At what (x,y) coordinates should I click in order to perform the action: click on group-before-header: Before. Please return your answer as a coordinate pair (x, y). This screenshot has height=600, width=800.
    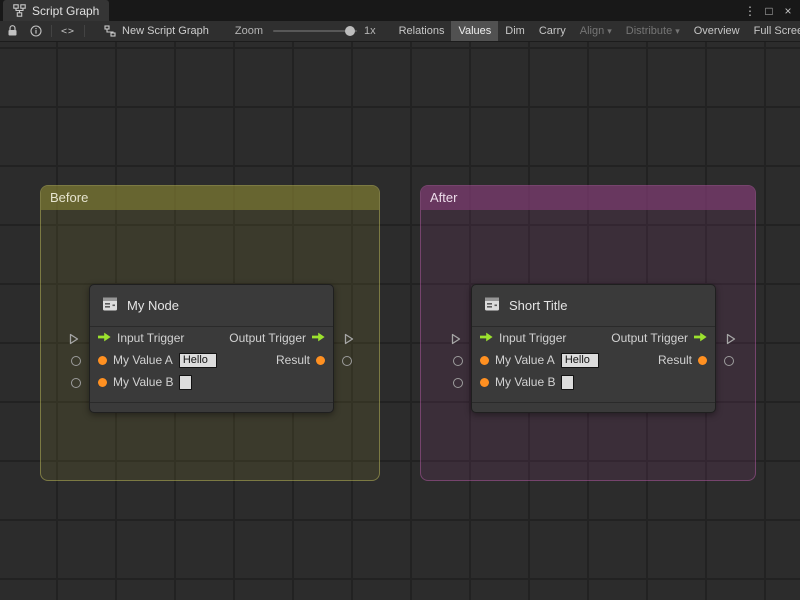
    Looking at the image, I should click on (210, 198).